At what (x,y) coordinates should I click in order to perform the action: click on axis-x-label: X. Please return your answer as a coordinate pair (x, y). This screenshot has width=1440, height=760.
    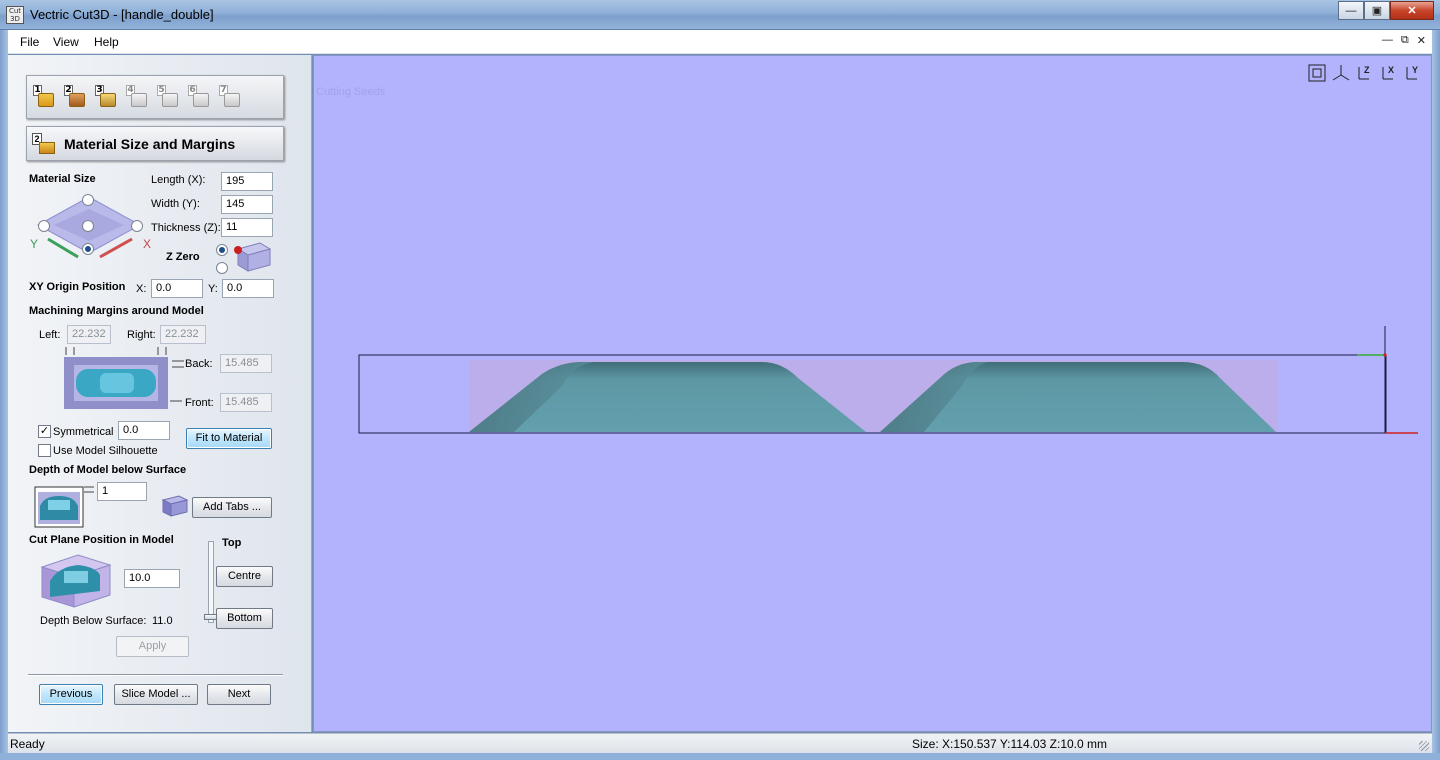
    Looking at the image, I should click on (147, 244).